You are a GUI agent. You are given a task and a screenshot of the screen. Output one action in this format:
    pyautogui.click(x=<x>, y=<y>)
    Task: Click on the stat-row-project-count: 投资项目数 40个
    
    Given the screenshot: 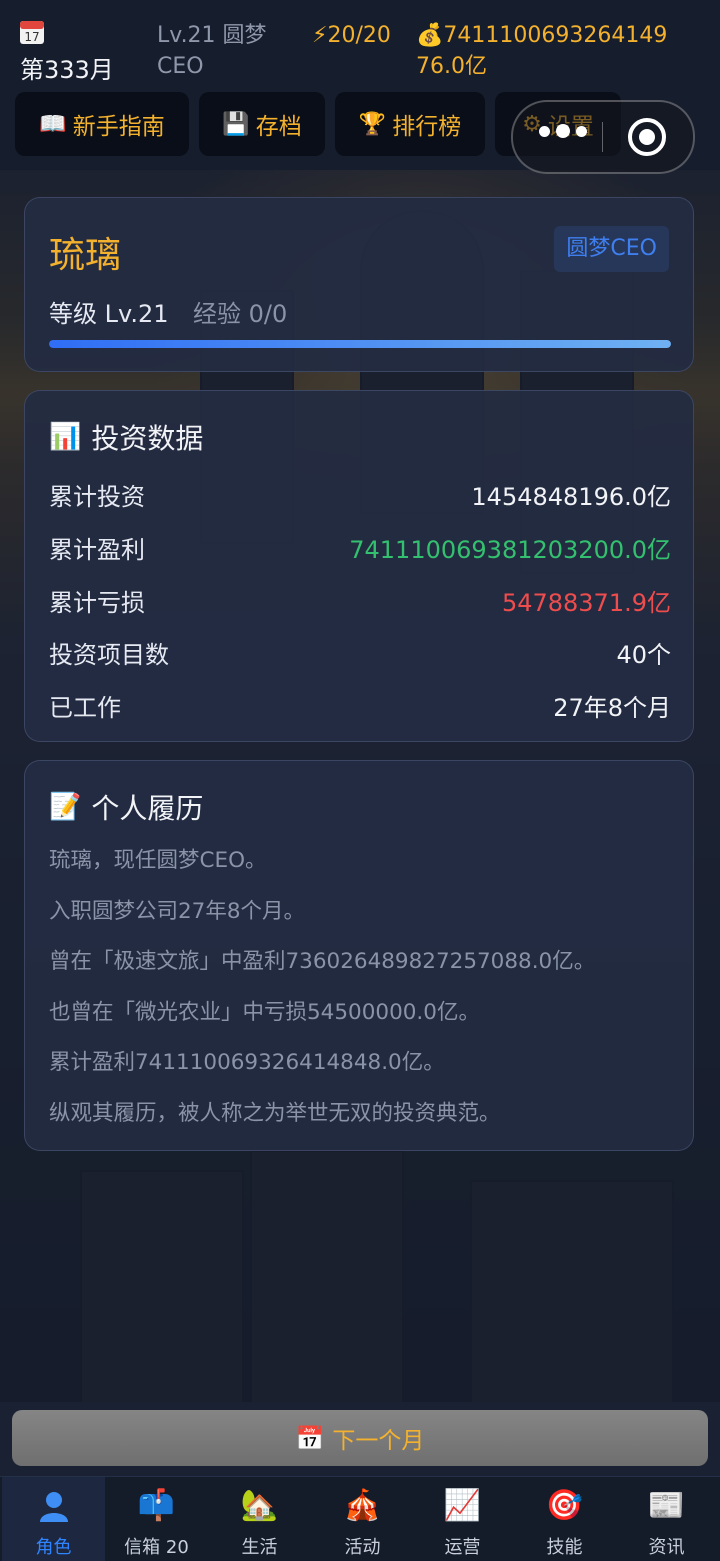 What is the action you would take?
    pyautogui.click(x=360, y=652)
    